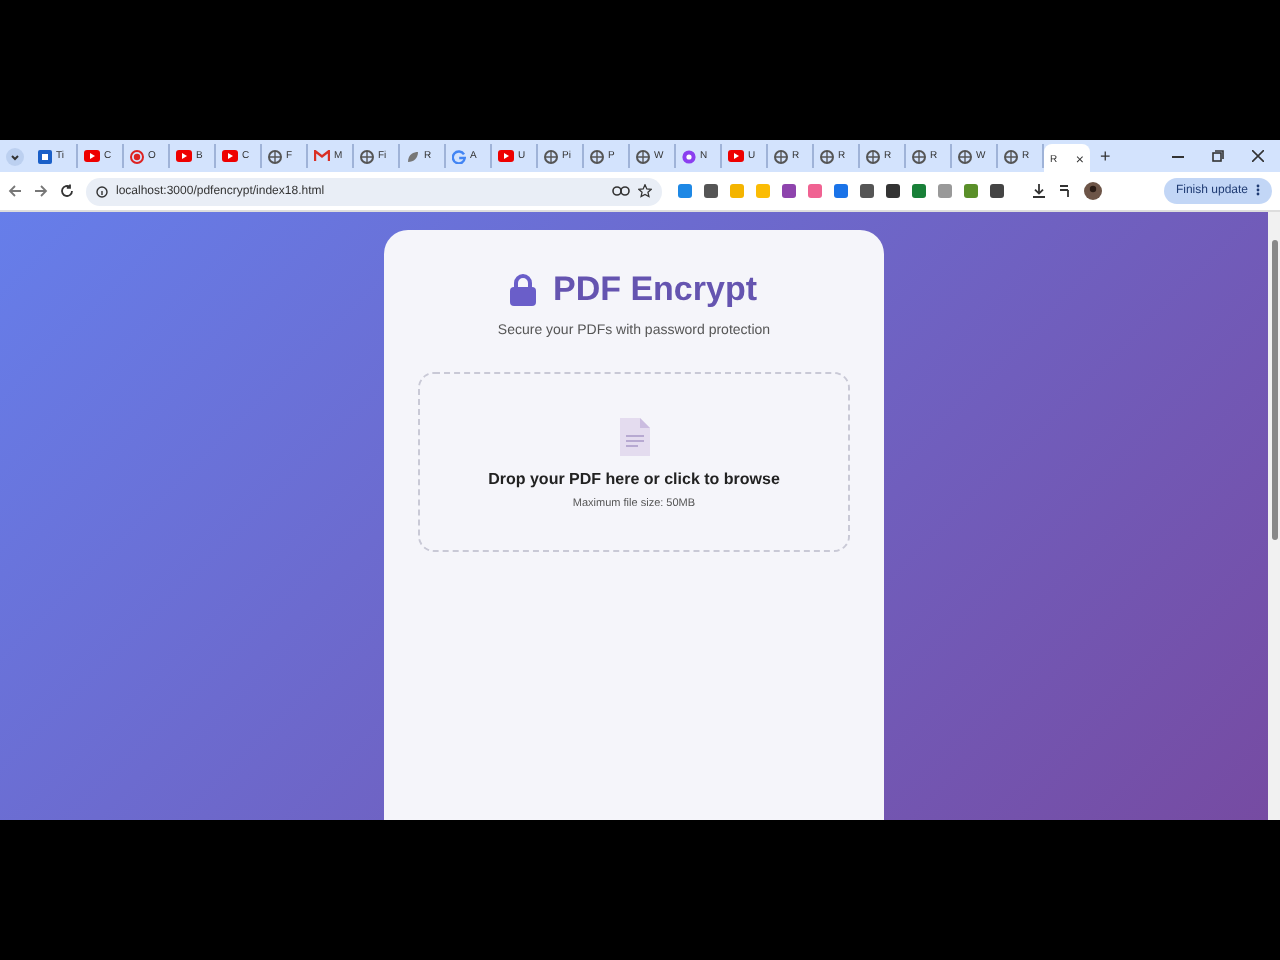  Describe the element at coordinates (1105, 156) in the screenshot. I see `new-tab-button: +` at that location.